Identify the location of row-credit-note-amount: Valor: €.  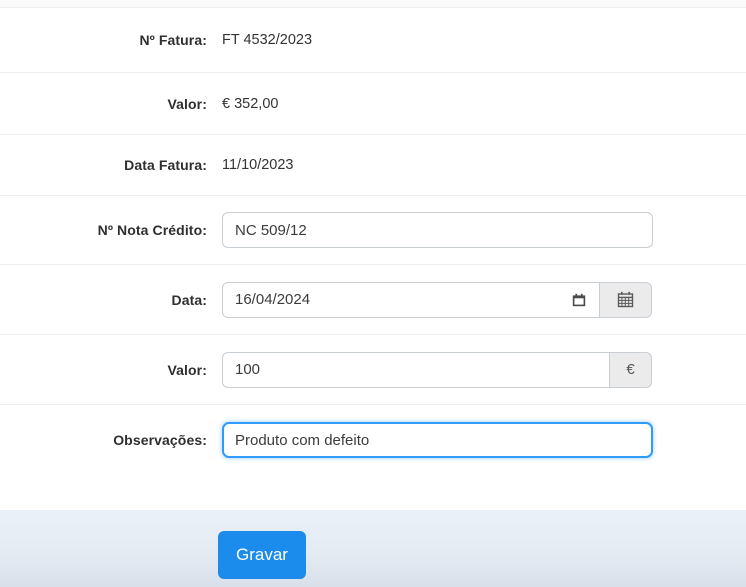
(373, 370).